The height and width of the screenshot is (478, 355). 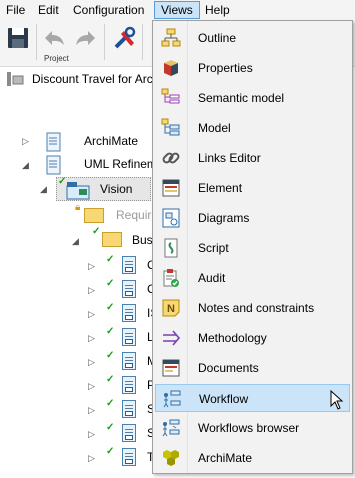 I want to click on menu-item-workflow: Workflow, so click(x=252, y=398).